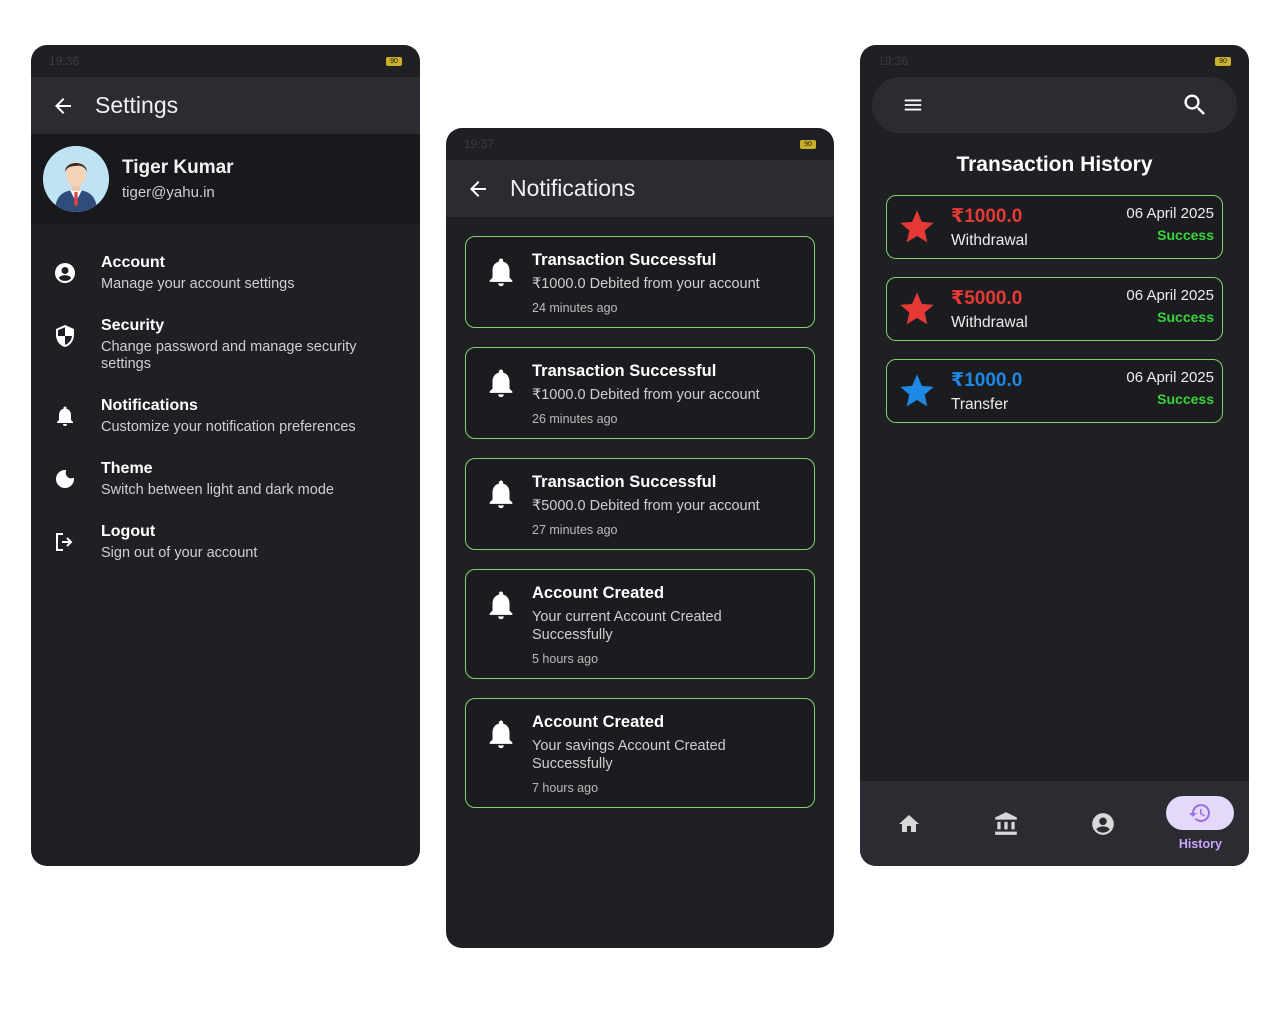  What do you see at coordinates (1054, 391) in the screenshot?
I see `transaction-card: ₹1000.0 Transfer 06 April 2025 Success` at bounding box center [1054, 391].